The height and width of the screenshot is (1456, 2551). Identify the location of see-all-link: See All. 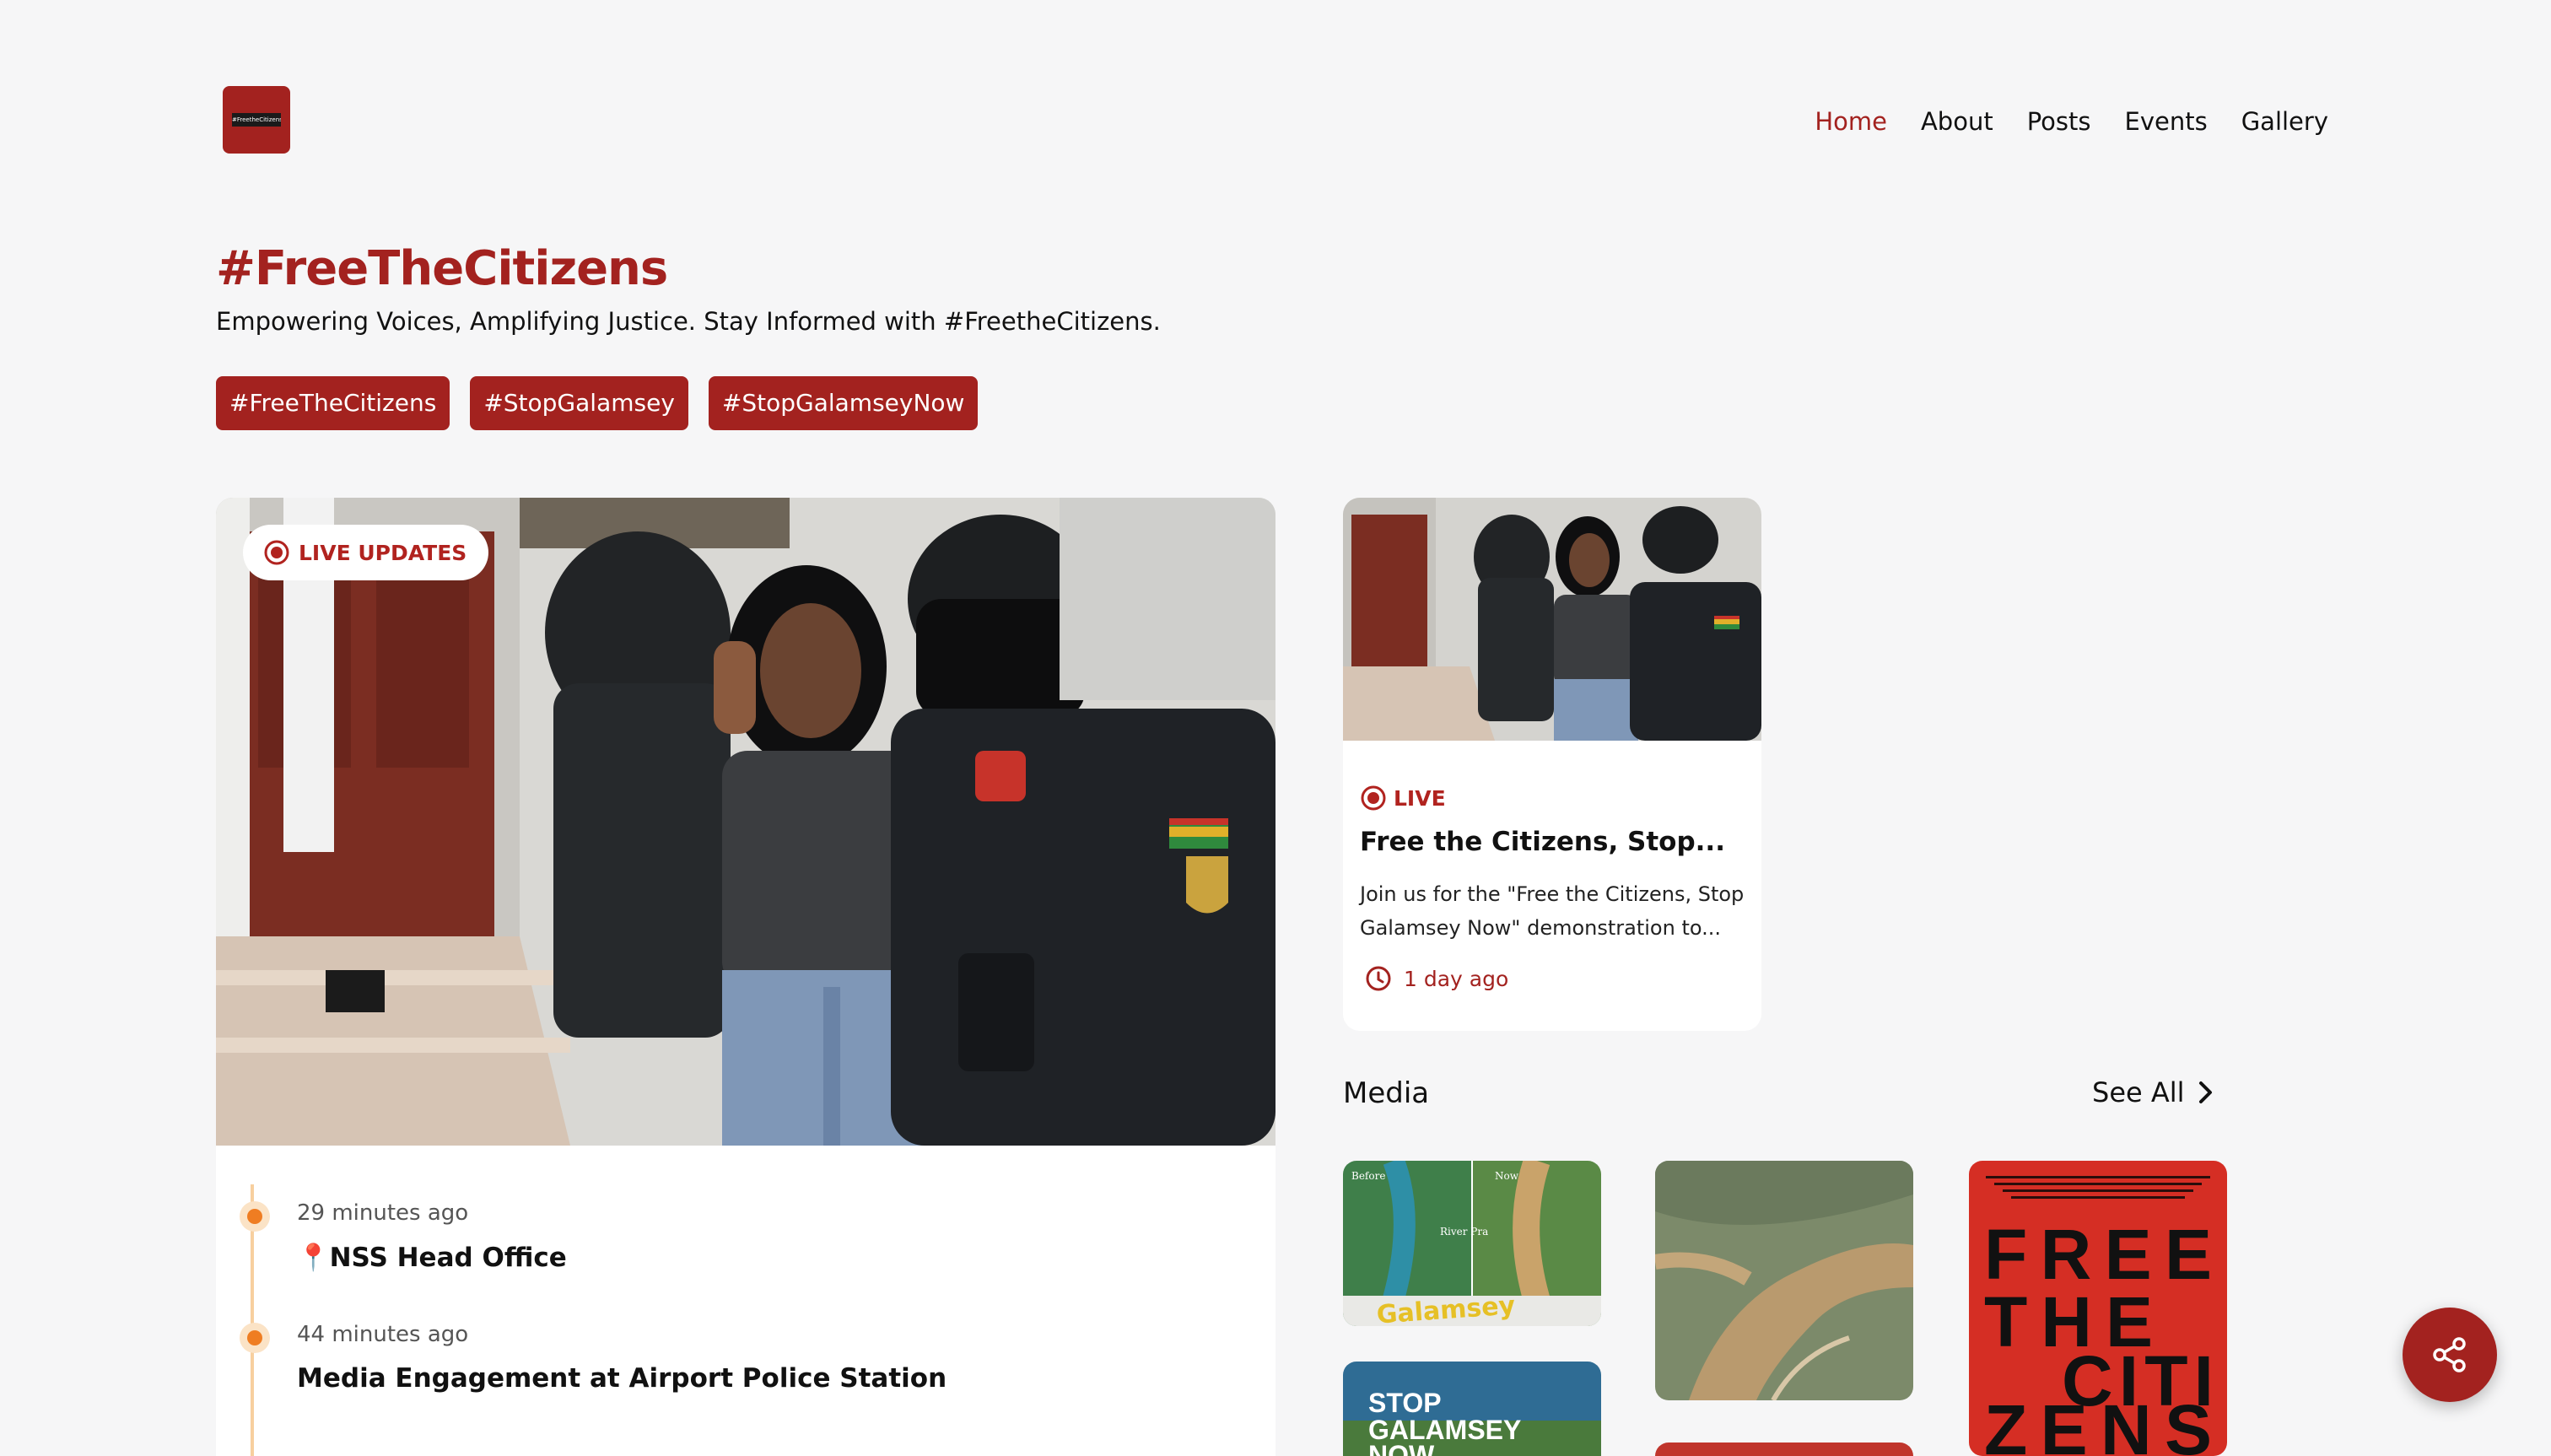
(2153, 1092).